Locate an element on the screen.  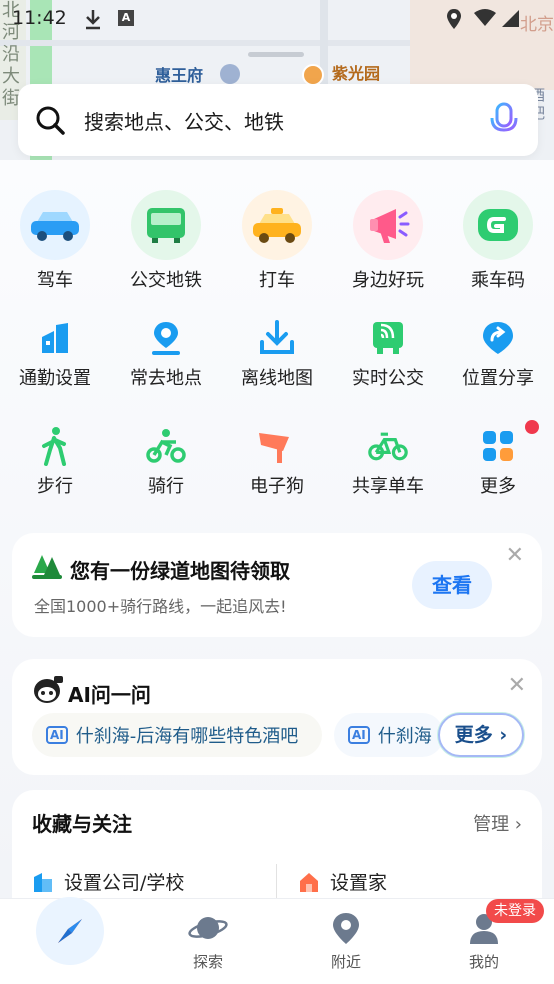
more-button: 更多 › is located at coordinates (481, 735).